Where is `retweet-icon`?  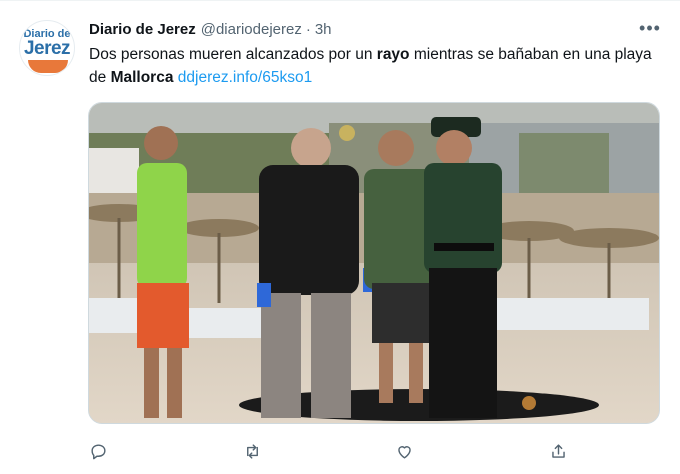
retweet-icon is located at coordinates (252, 451).